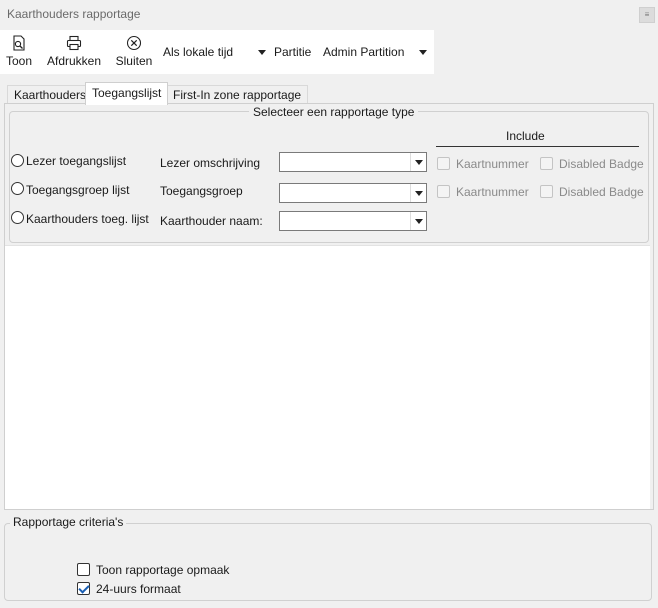 The width and height of the screenshot is (658, 608). What do you see at coordinates (17, 217) in the screenshot?
I see `radio-cardholder-access-list` at bounding box center [17, 217].